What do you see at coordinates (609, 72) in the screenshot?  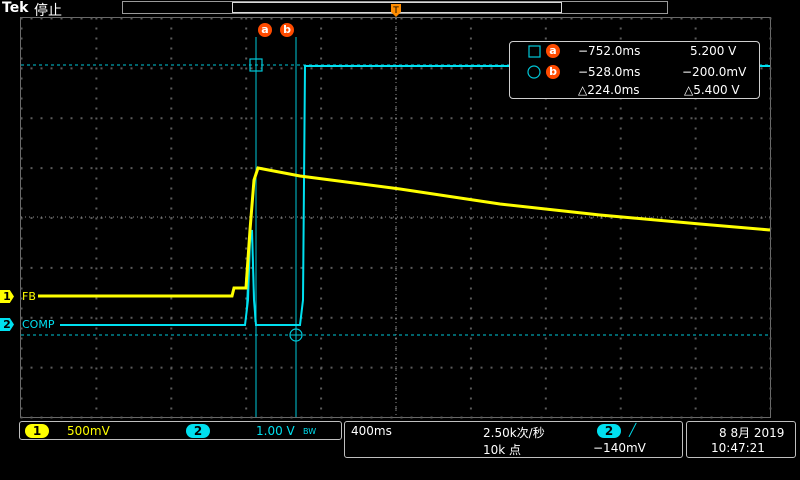 I see `cursor-b-time: −528.0ms` at bounding box center [609, 72].